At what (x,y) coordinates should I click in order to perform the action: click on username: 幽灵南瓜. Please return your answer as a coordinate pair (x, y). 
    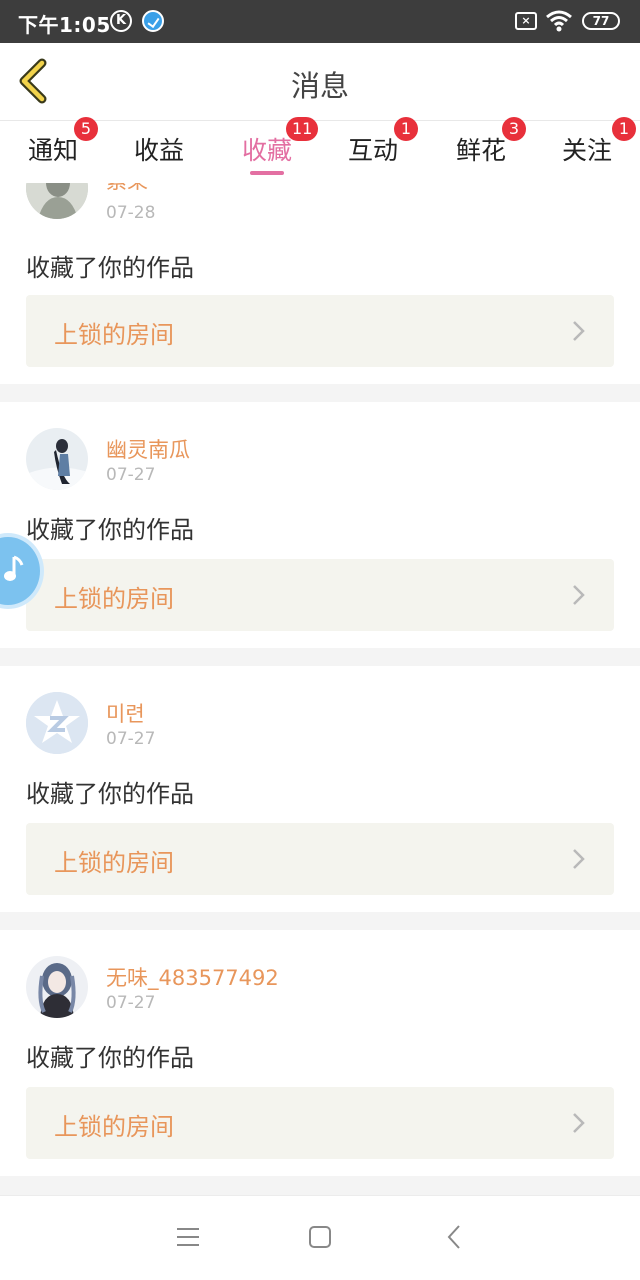
    Looking at the image, I should click on (148, 449).